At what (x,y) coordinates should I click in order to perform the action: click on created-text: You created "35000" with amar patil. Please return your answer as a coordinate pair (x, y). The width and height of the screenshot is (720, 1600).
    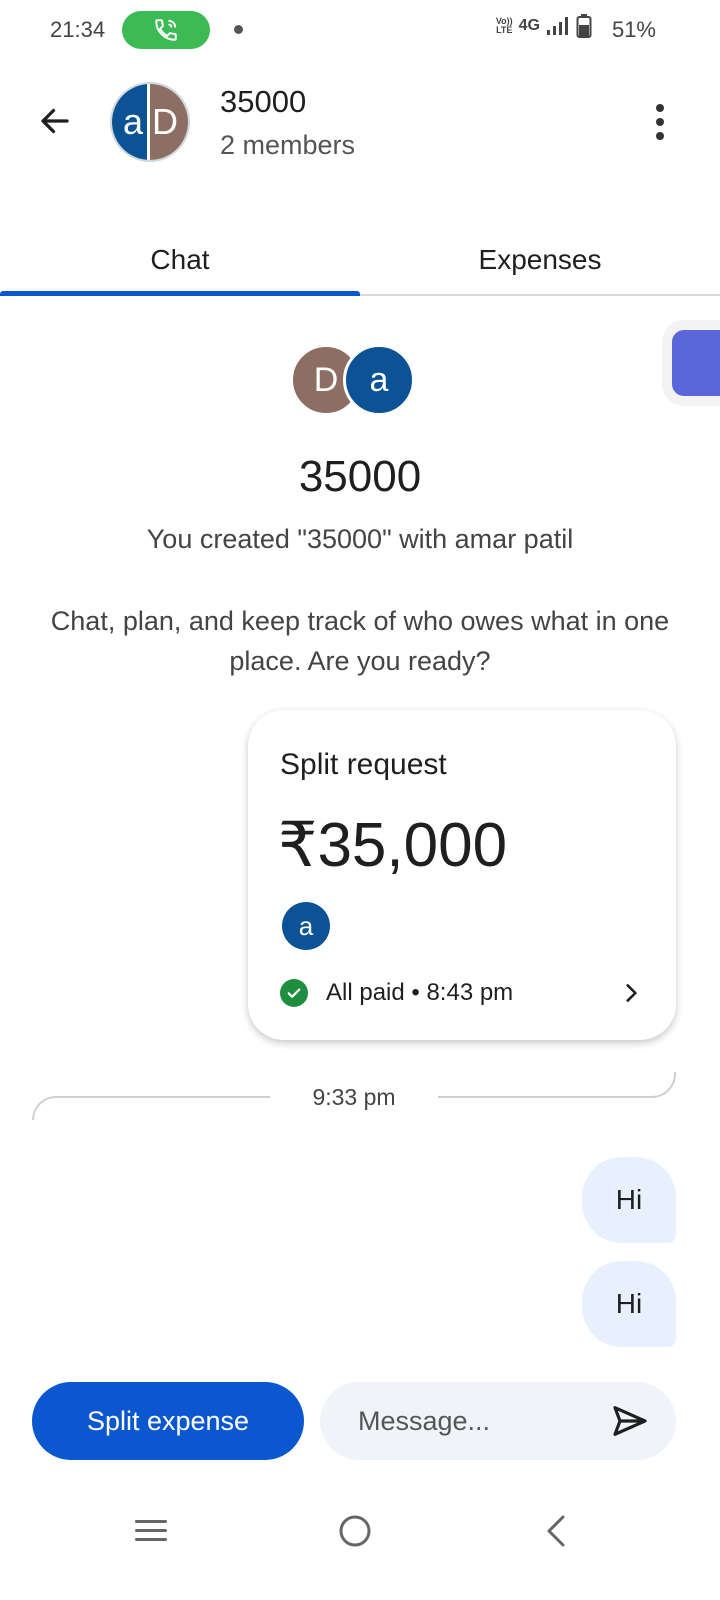
    Looking at the image, I should click on (360, 539).